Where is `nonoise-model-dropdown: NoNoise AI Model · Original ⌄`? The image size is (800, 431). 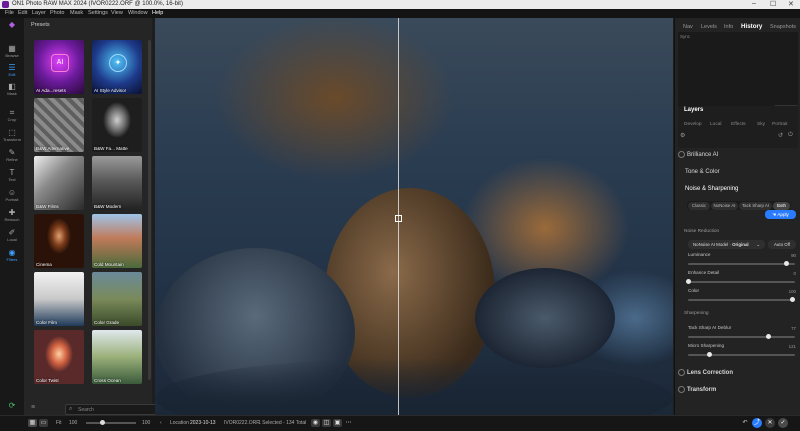 nonoise-model-dropdown: NoNoise AI Model · Original ⌄ is located at coordinates (726, 244).